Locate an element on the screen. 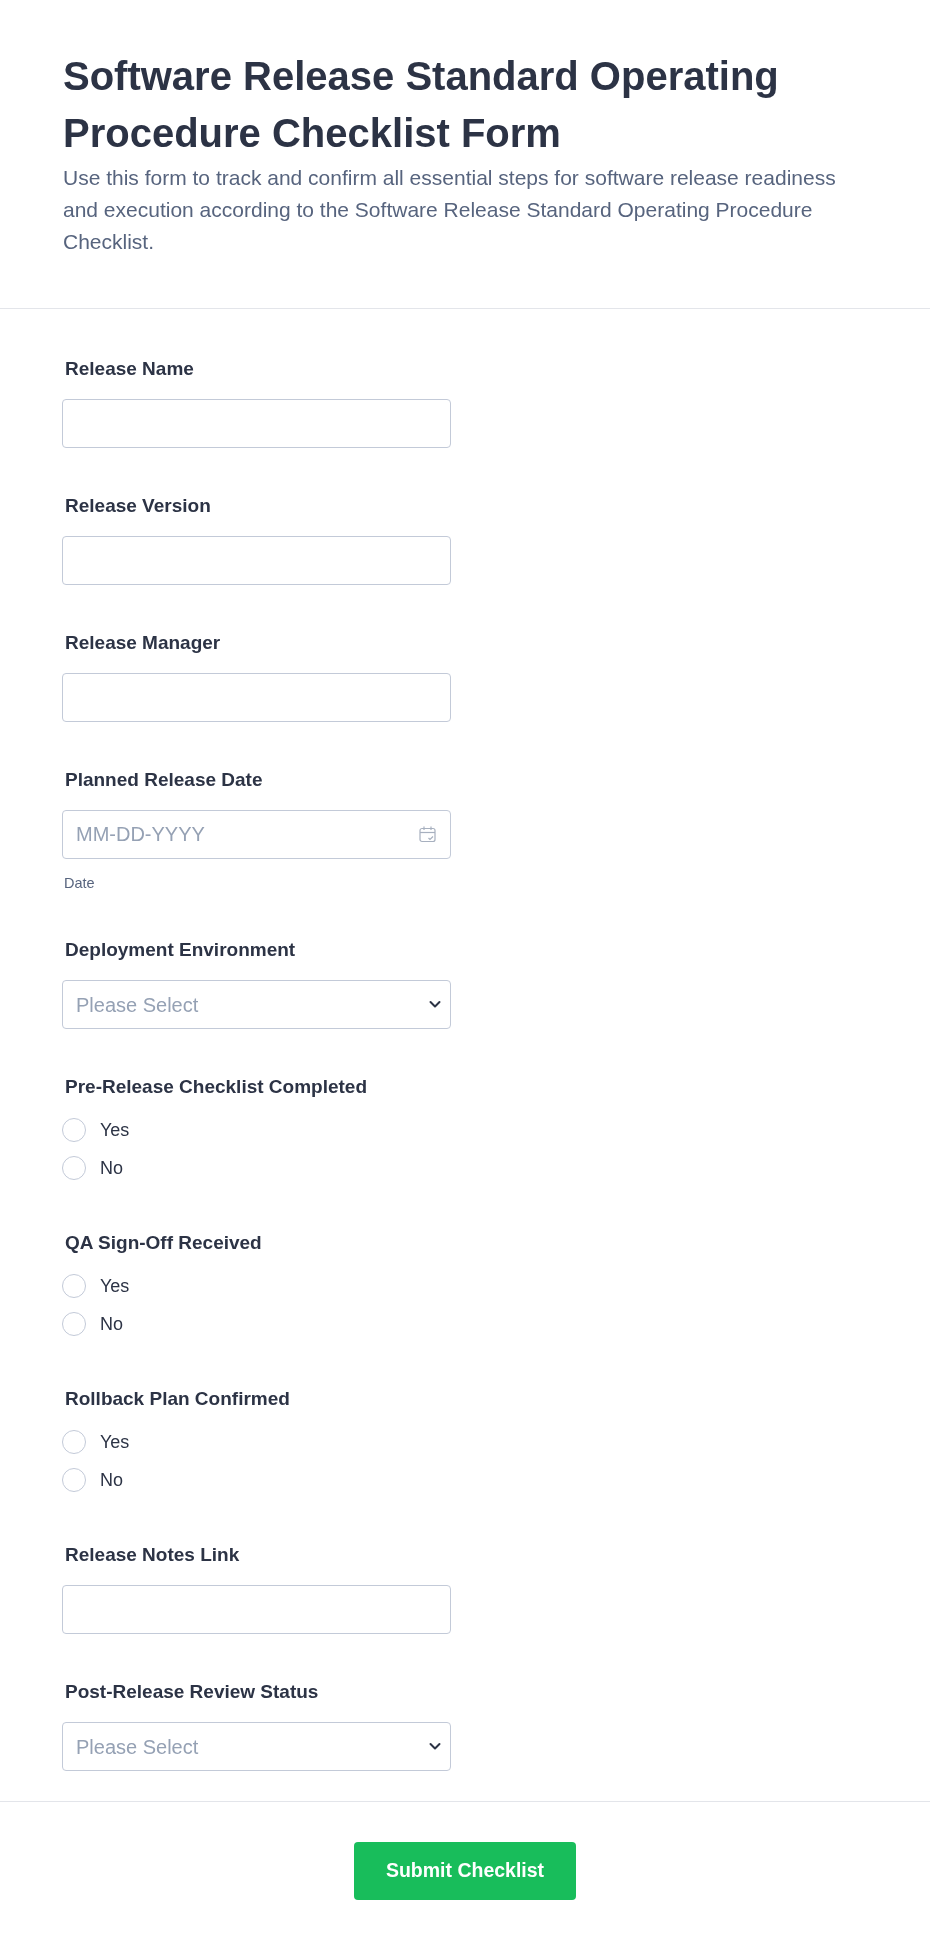 This screenshot has width=930, height=1948. calendar-icon is located at coordinates (427, 834).